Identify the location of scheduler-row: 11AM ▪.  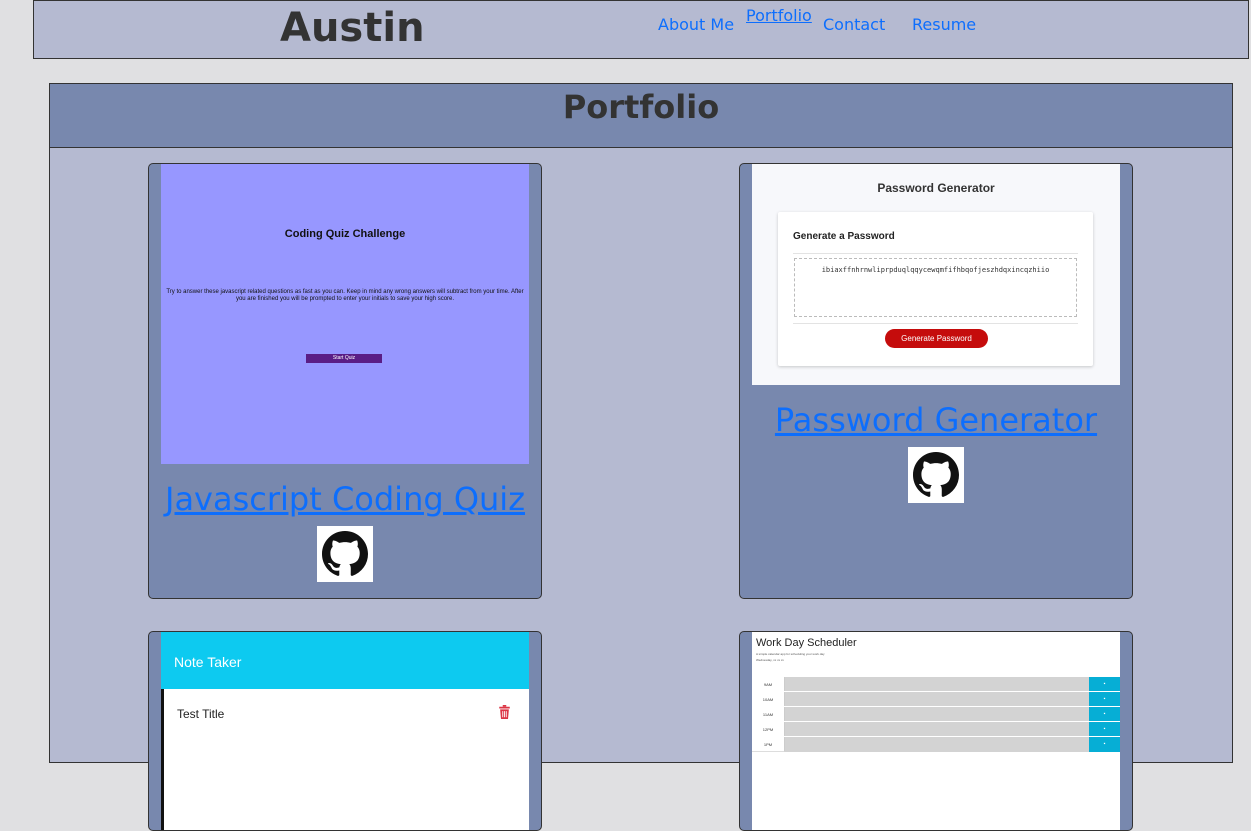
(936, 714).